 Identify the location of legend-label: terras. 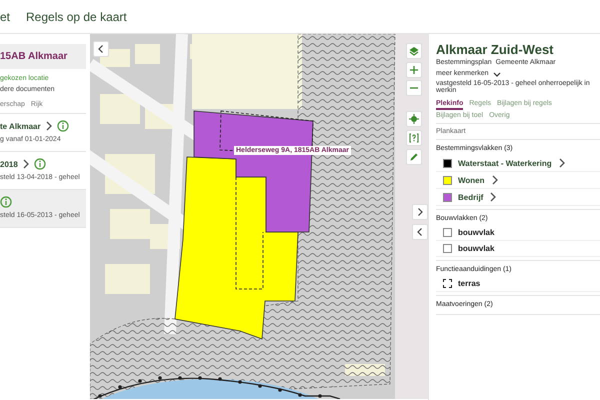
(469, 283).